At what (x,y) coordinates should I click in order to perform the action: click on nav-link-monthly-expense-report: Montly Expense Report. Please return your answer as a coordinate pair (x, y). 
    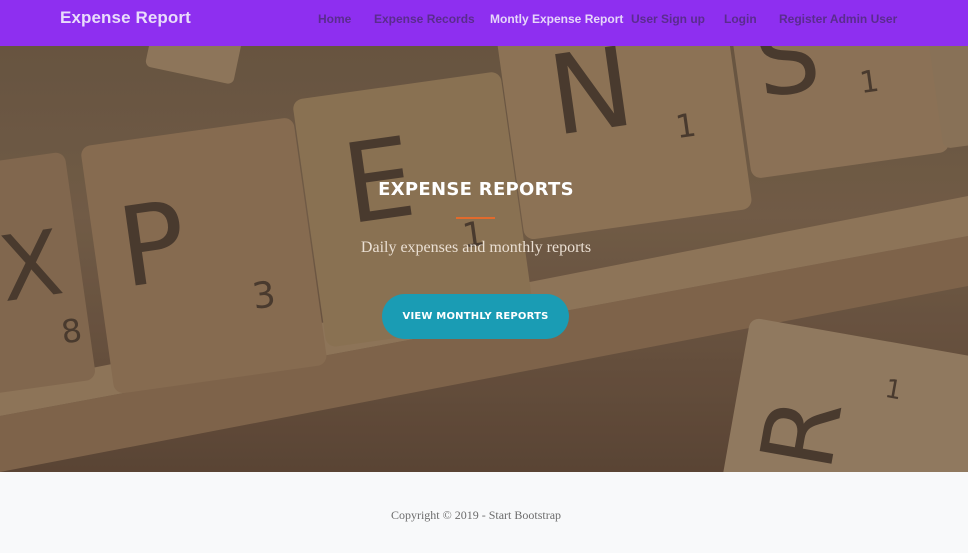
    Looking at the image, I should click on (556, 19).